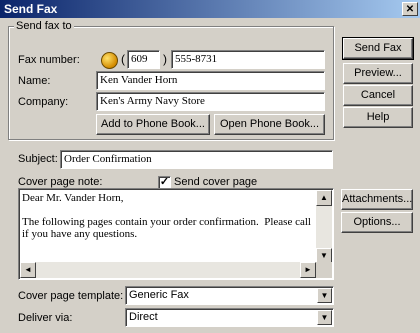 The image size is (420, 333). Describe the element at coordinates (71, 296) in the screenshot. I see `cover-template-label: Cover page template:` at that location.